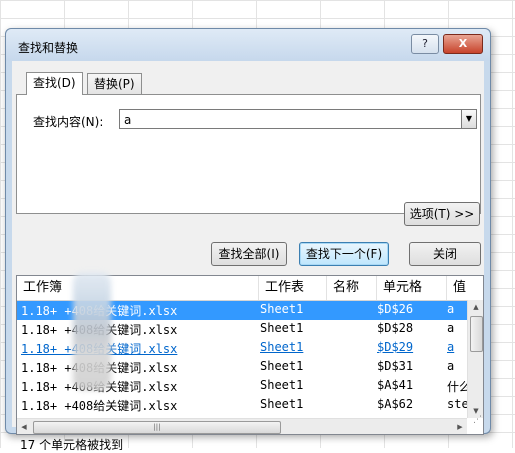 The height and width of the screenshot is (453, 515). Describe the element at coordinates (114, 83) in the screenshot. I see `tab-replace: 替换(P)` at that location.